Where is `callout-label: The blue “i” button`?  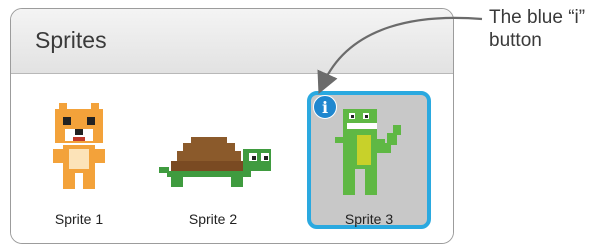 callout-label: The blue “i” button is located at coordinates (537, 29).